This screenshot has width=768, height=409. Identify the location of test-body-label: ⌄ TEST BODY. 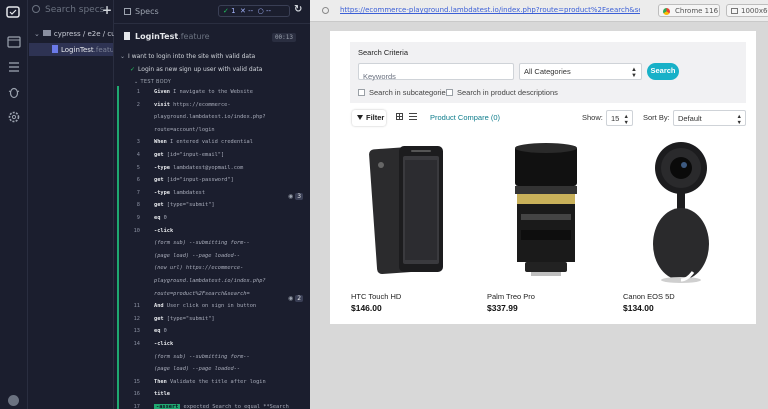
(152, 82).